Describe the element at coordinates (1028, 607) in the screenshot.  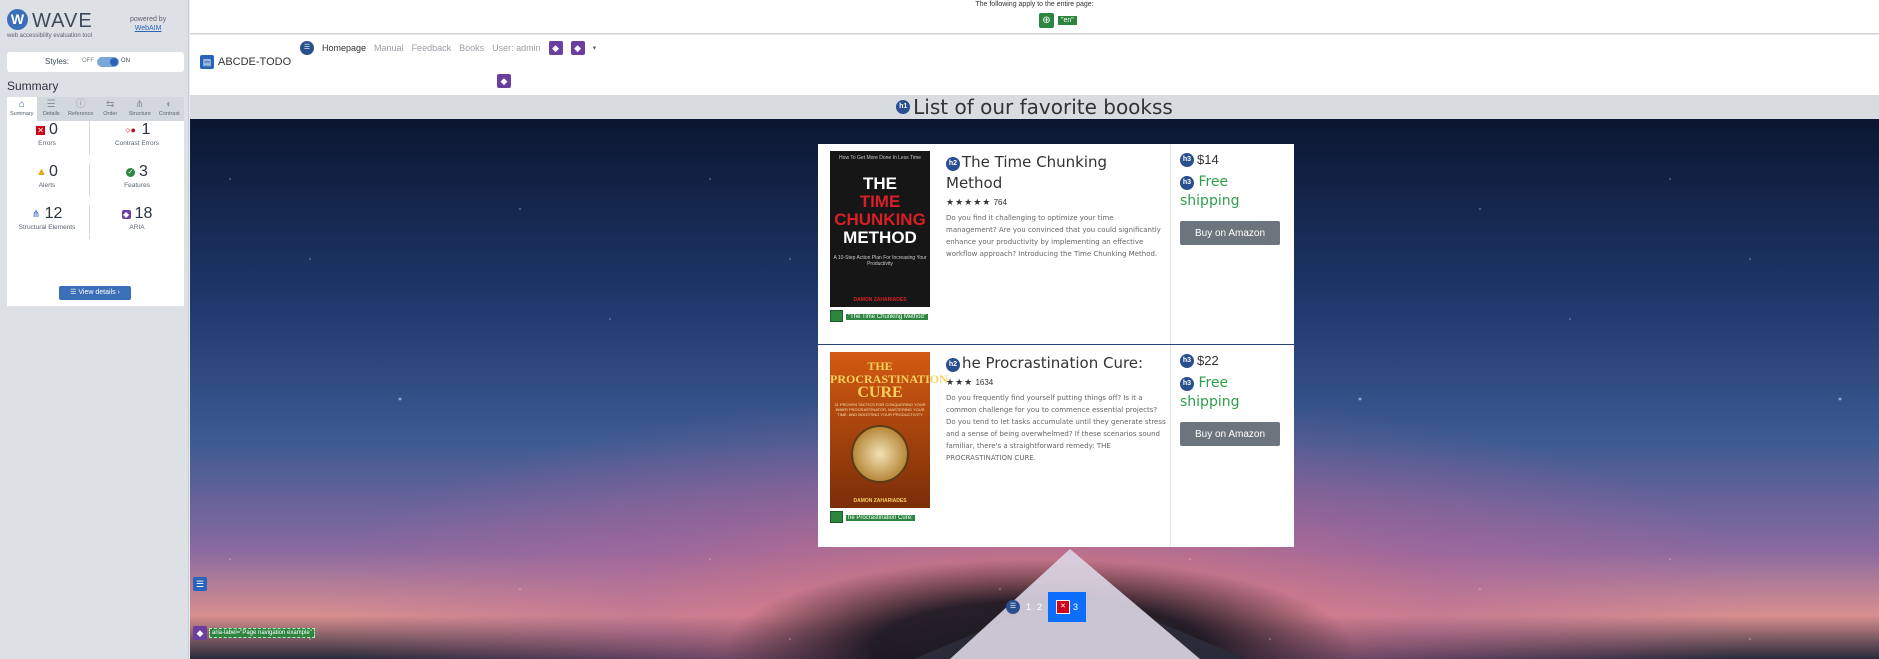
I see `page-link-1: 1` at that location.